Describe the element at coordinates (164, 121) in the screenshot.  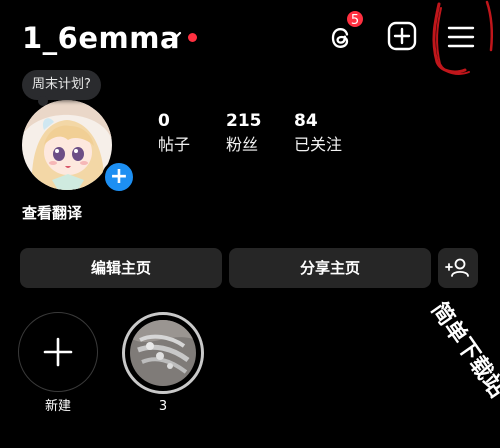
I see `posts-count: 0` at that location.